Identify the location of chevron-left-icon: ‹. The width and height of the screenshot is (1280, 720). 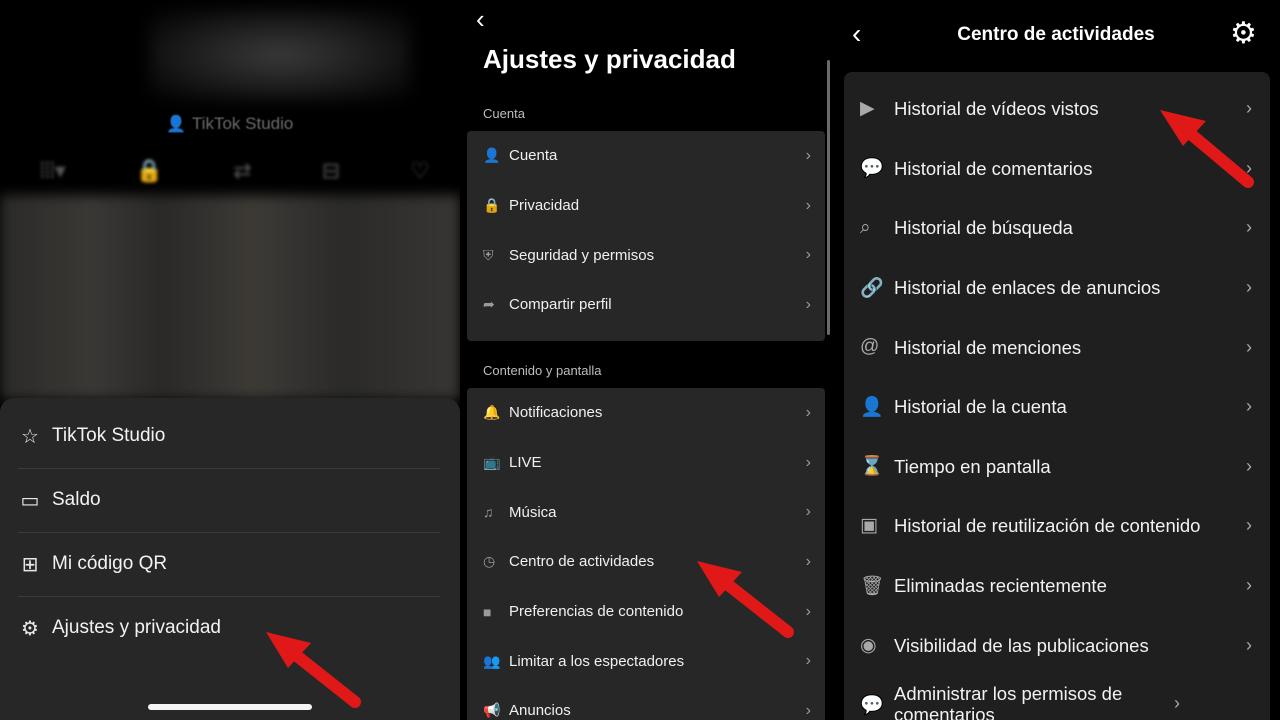
(480, 19).